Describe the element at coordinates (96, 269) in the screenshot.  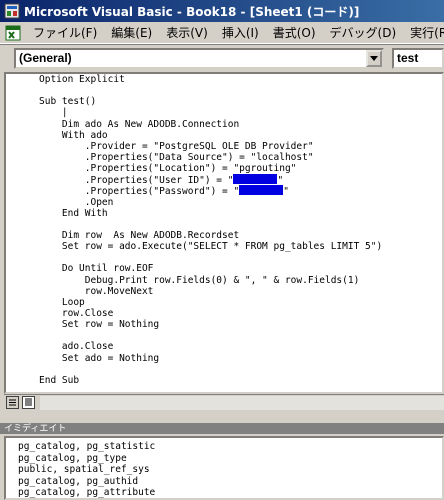
I see `code-line-text: Do Until row.EOF` at that location.